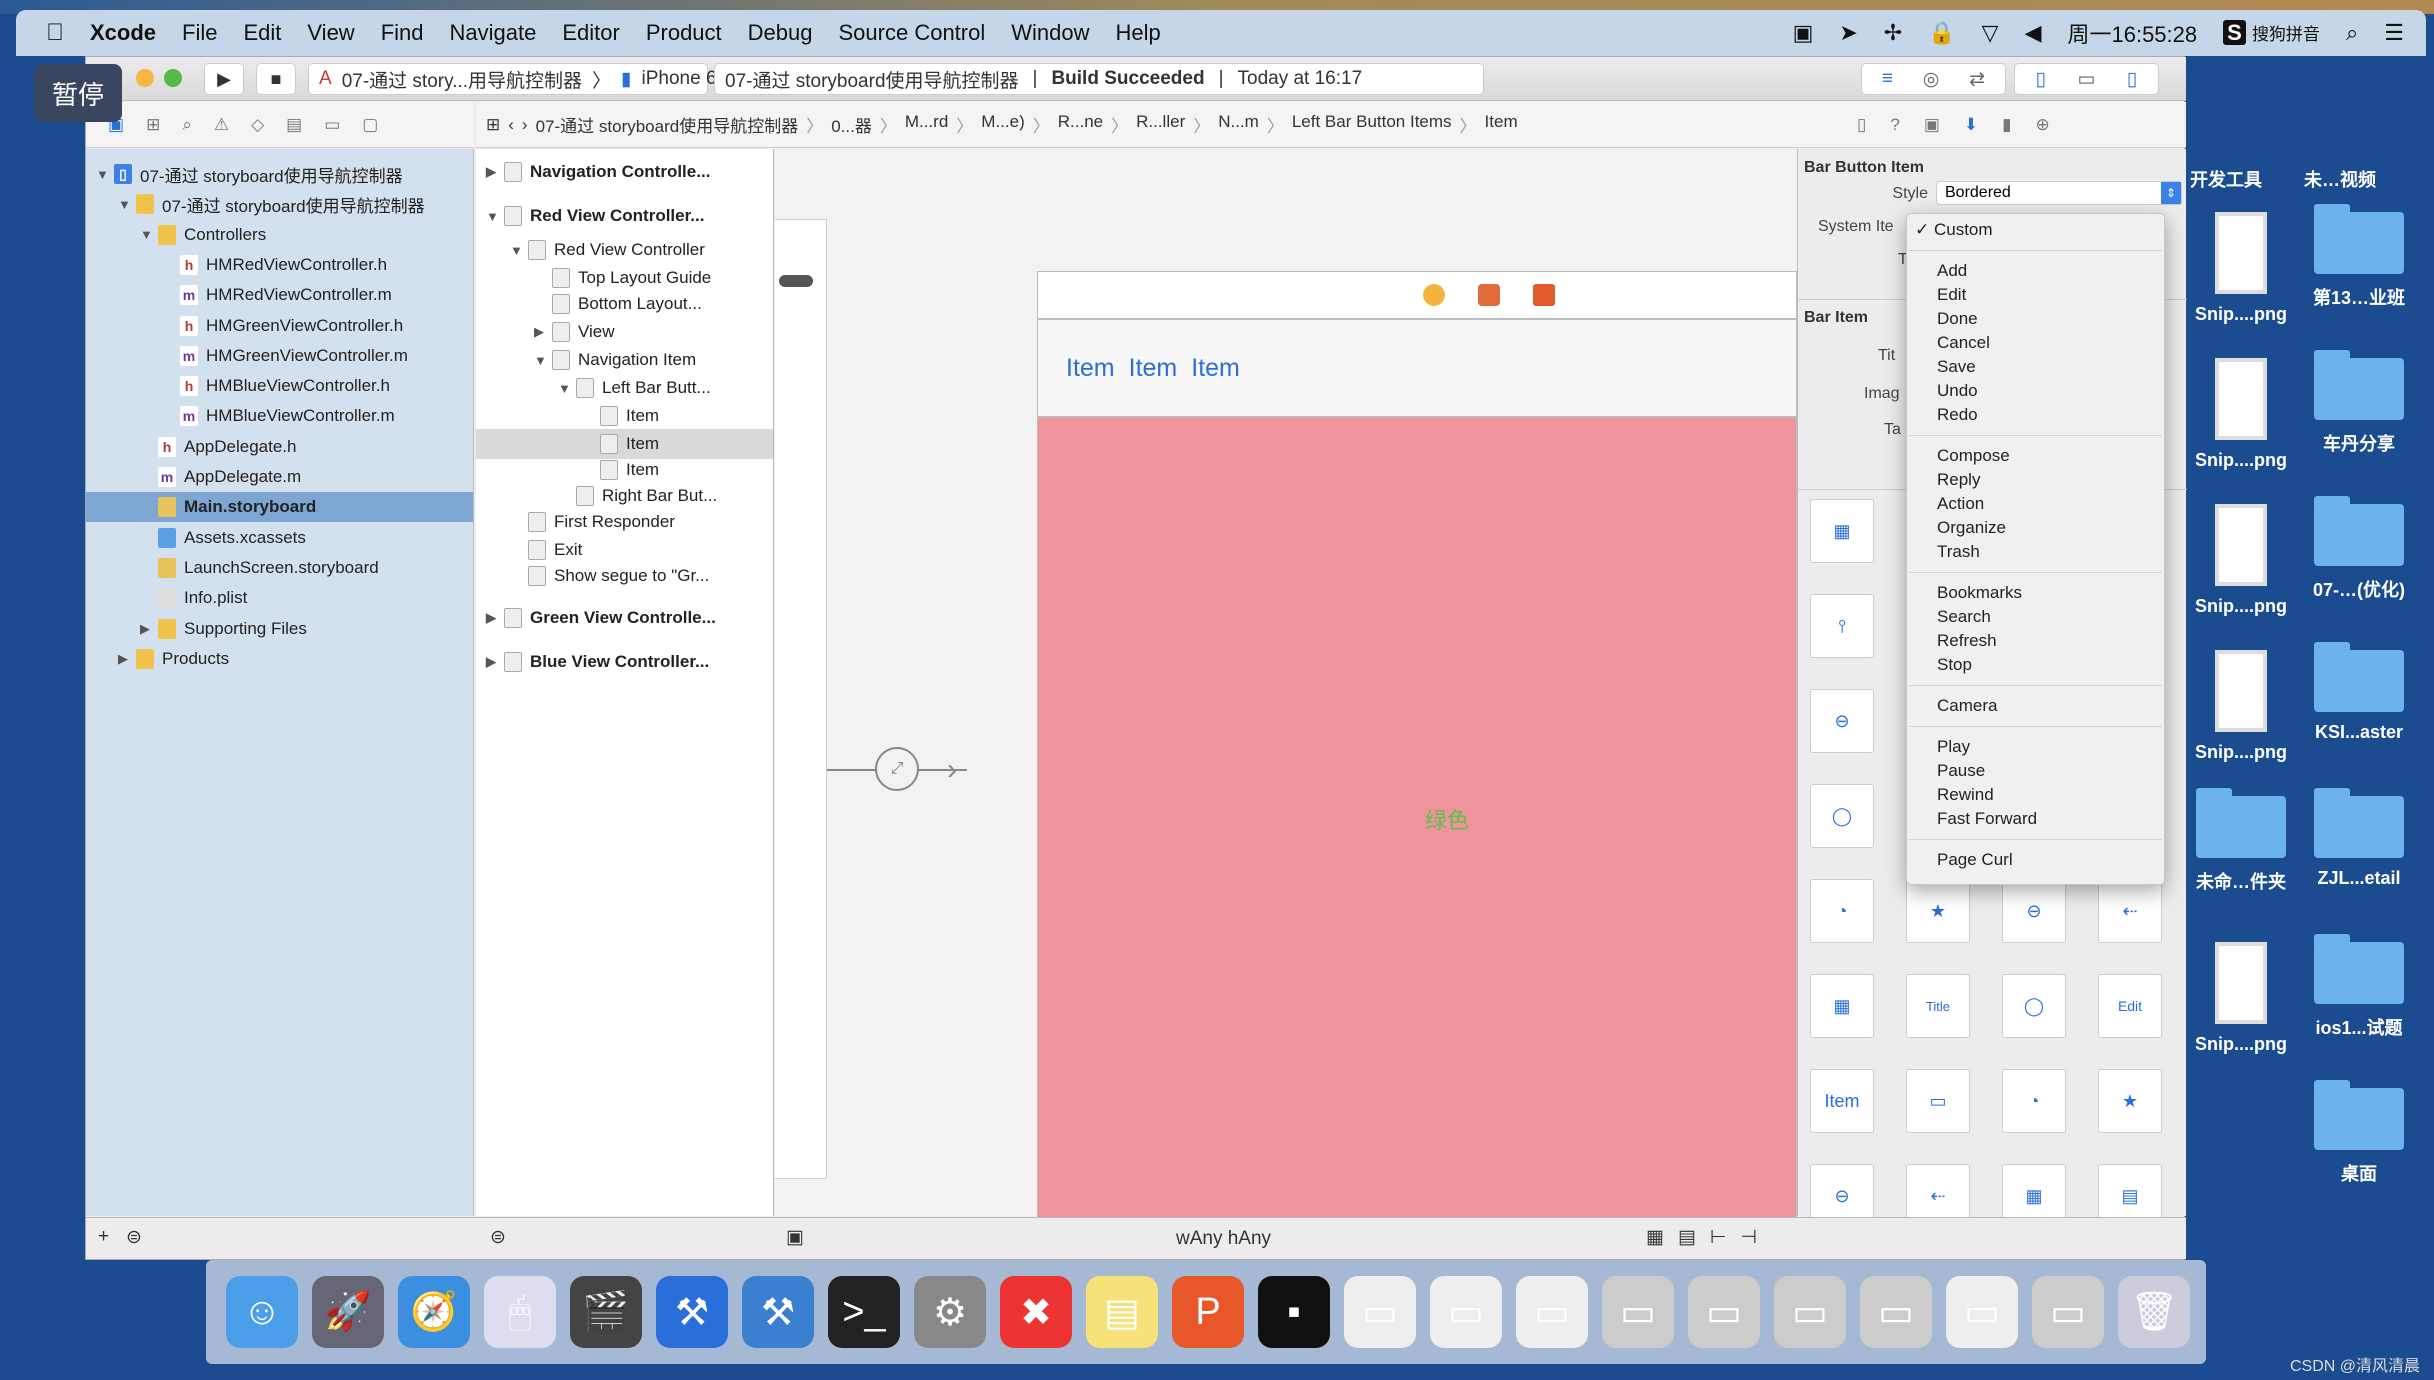  Describe the element at coordinates (1466, 1312) in the screenshot. I see `doc2-dock-icon: ▭` at that location.